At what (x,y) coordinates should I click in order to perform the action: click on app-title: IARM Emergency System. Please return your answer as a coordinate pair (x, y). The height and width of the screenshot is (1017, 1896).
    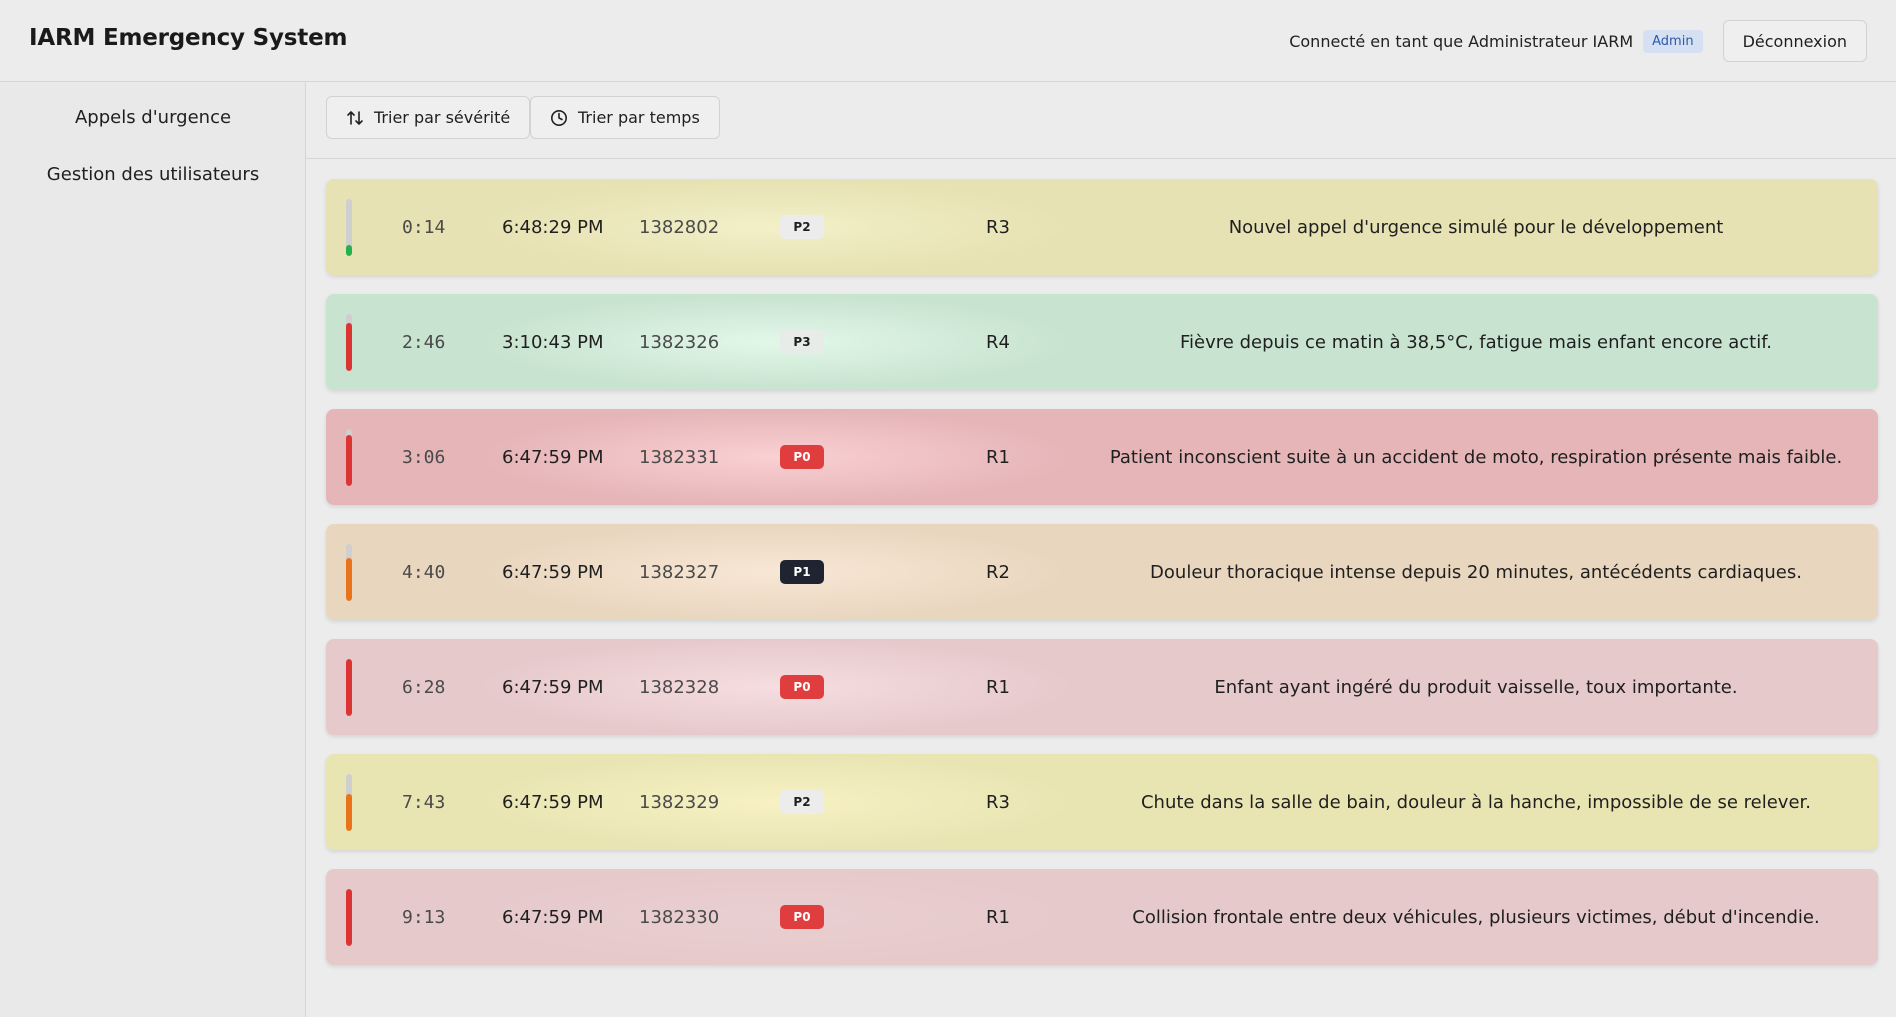
    Looking at the image, I should click on (188, 38).